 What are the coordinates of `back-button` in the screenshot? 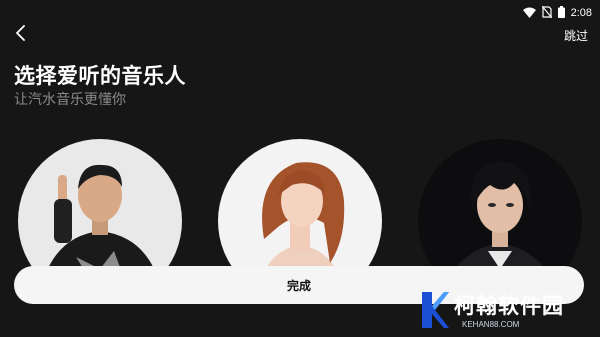 It's located at (21, 35).